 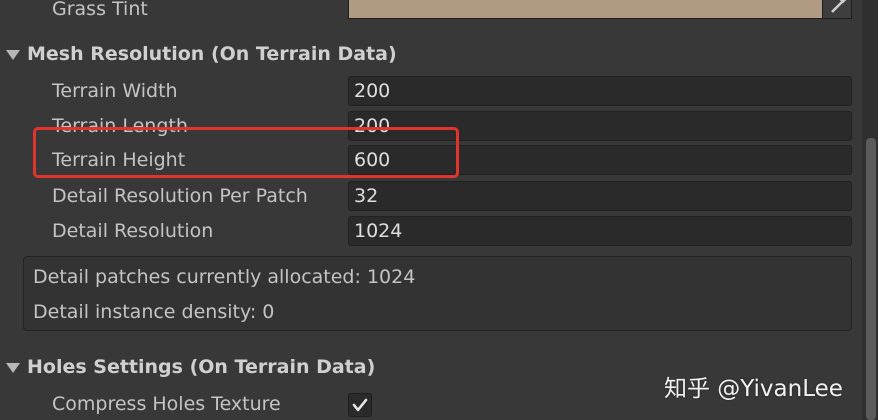 I want to click on detail-resolution-label: Detail Resolution, so click(x=133, y=231).